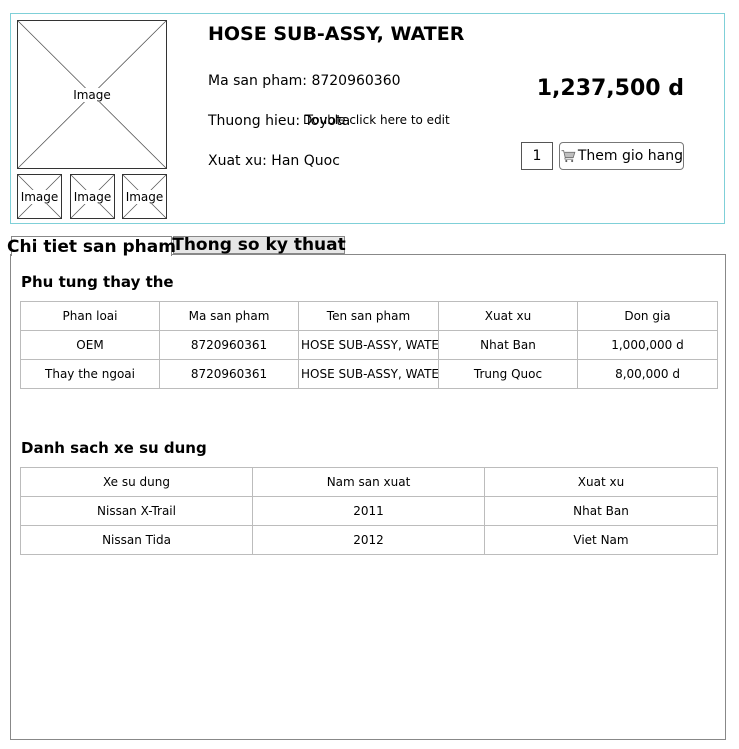 The width and height of the screenshot is (739, 749). I want to click on vehicles-title: Danh sach xe su dung, so click(114, 448).